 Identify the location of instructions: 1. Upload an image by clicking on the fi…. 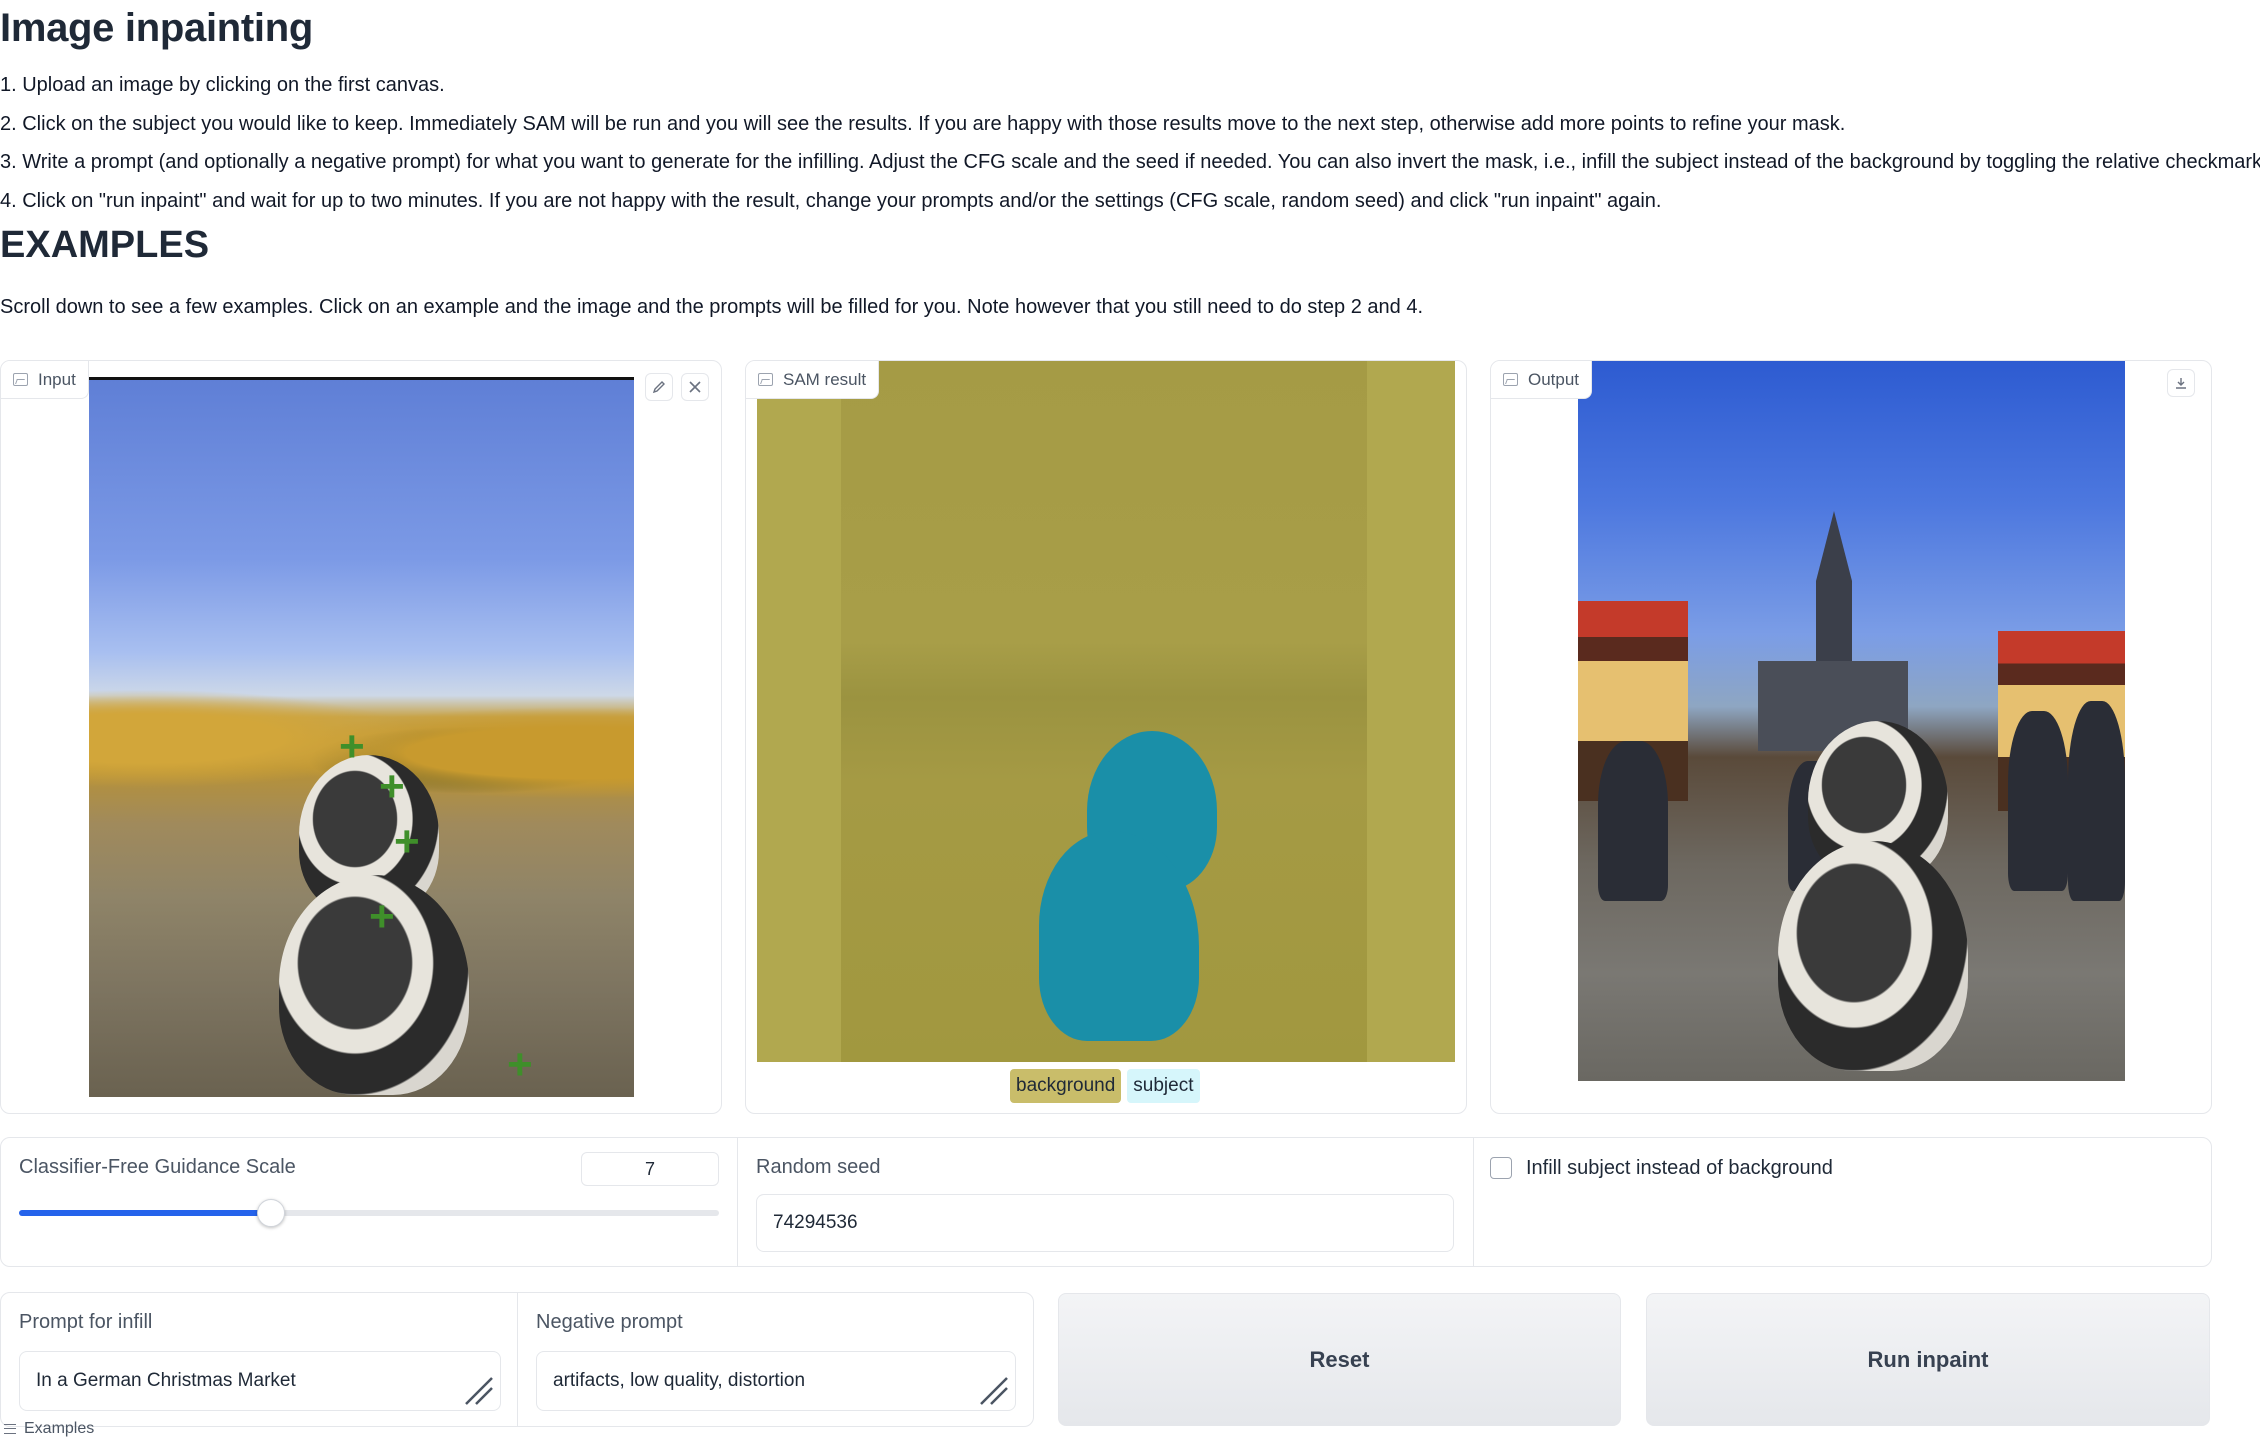
(1130, 143).